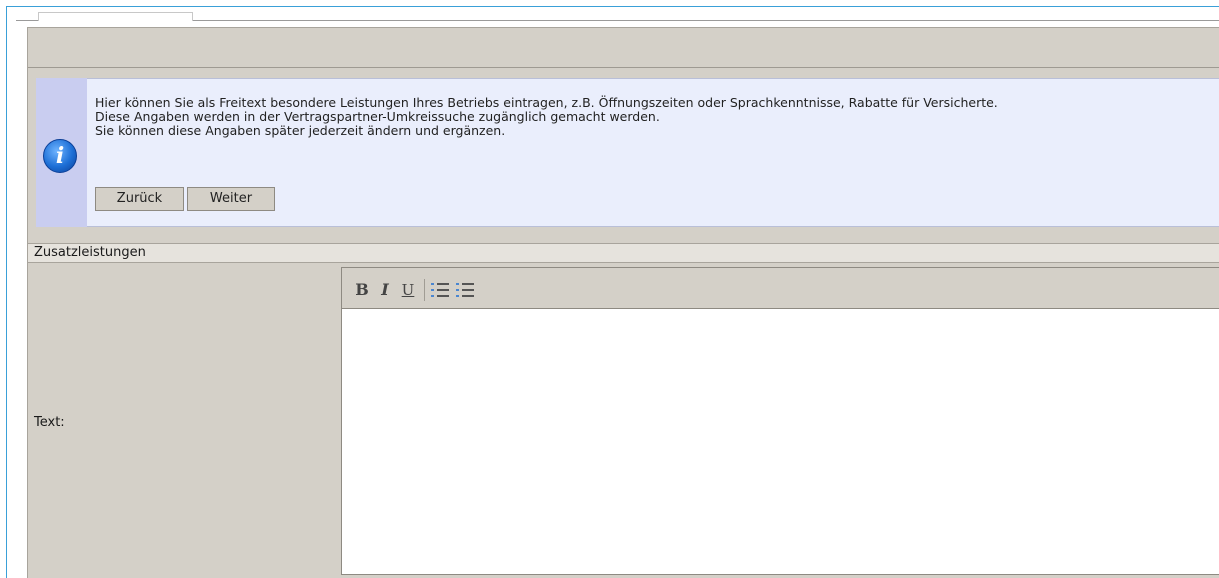  Describe the element at coordinates (49, 422) in the screenshot. I see `text-field-label: Text:` at that location.